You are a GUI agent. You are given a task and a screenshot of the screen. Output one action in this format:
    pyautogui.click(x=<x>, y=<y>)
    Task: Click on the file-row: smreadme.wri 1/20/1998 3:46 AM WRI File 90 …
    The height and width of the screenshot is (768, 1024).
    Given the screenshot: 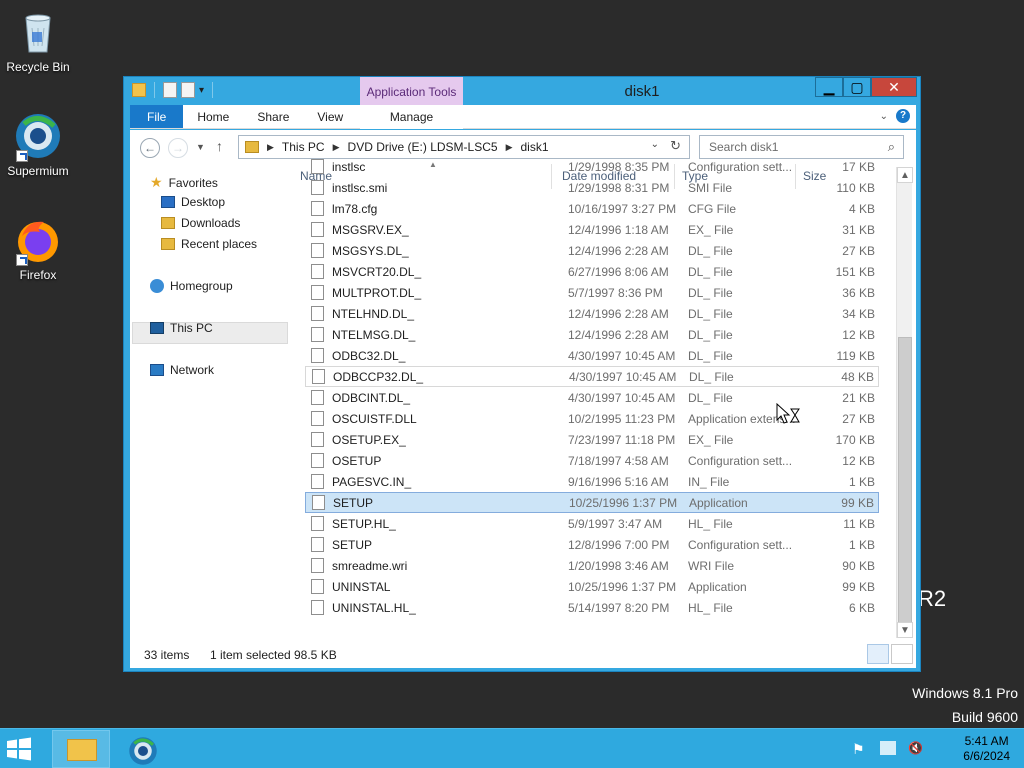 What is the action you would take?
    pyautogui.click(x=592, y=565)
    